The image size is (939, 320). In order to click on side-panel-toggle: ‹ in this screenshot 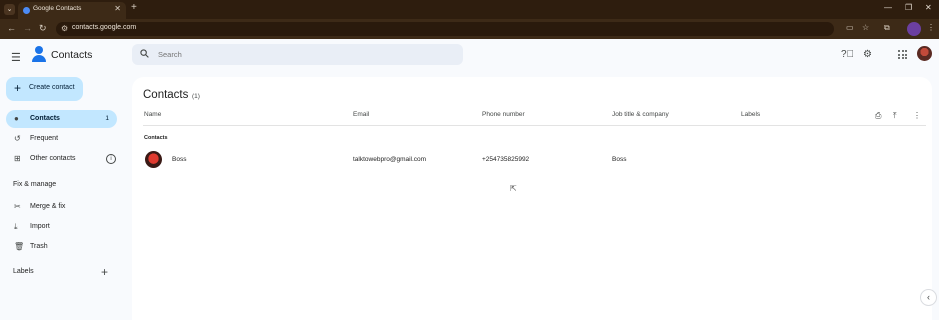, I will do `click(928, 297)`.